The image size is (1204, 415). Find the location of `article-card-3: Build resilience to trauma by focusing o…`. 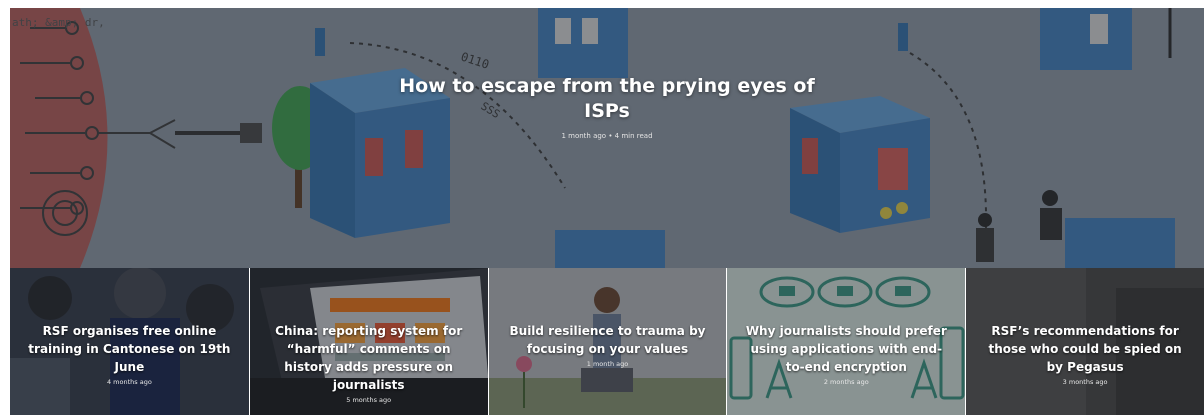

article-card-3: Build resilience to trauma by focusing o… is located at coordinates (607, 341).